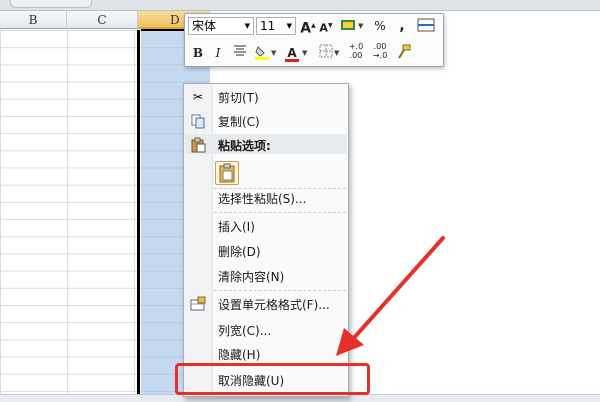 The height and width of the screenshot is (402, 600). Describe the element at coordinates (292, 60) in the screenshot. I see `font-color-swatch` at that location.